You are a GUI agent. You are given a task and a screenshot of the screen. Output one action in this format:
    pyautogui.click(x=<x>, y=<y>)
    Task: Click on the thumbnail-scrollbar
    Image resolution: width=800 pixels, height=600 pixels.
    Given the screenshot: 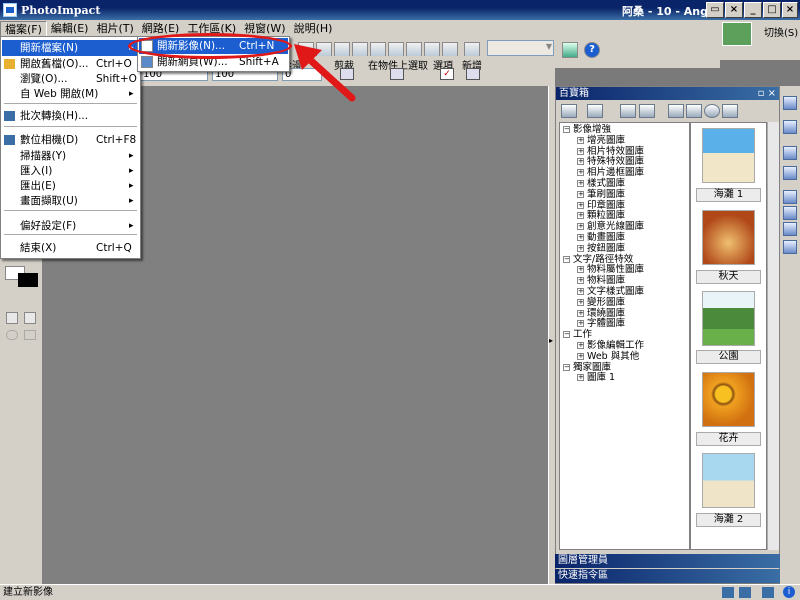 What is the action you would take?
    pyautogui.click(x=773, y=336)
    